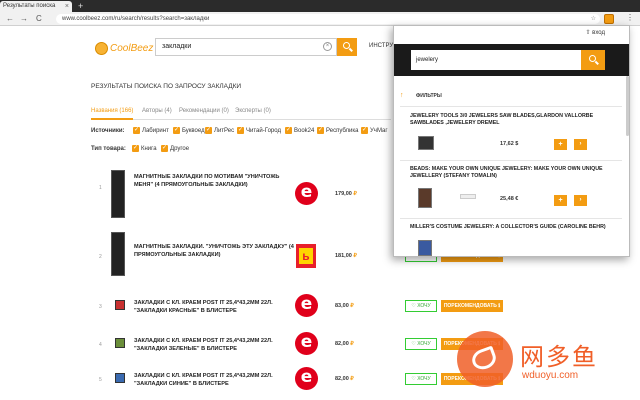 Image resolution: width=640 pixels, height=400 pixels. What do you see at coordinates (131, 48) in the screenshot?
I see `site-logo: CoolBeez` at bounding box center [131, 48].